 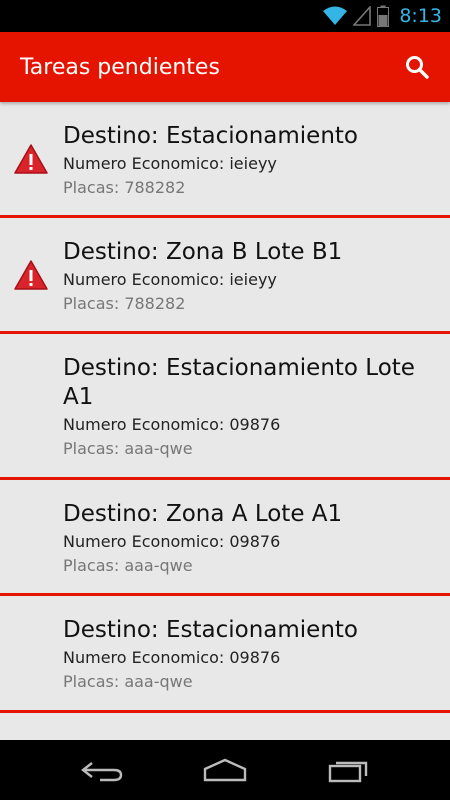 What do you see at coordinates (225, 16) in the screenshot?
I see `status-bar: 8:13` at bounding box center [225, 16].